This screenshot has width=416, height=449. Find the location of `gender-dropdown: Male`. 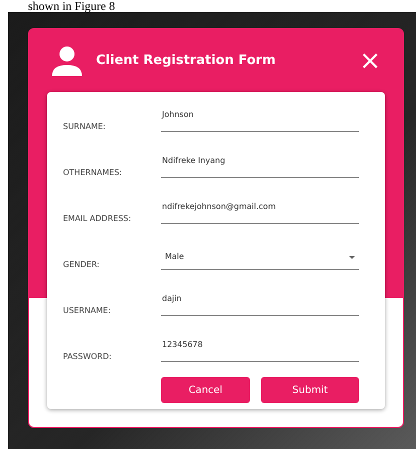

gender-dropdown: Male is located at coordinates (260, 259).